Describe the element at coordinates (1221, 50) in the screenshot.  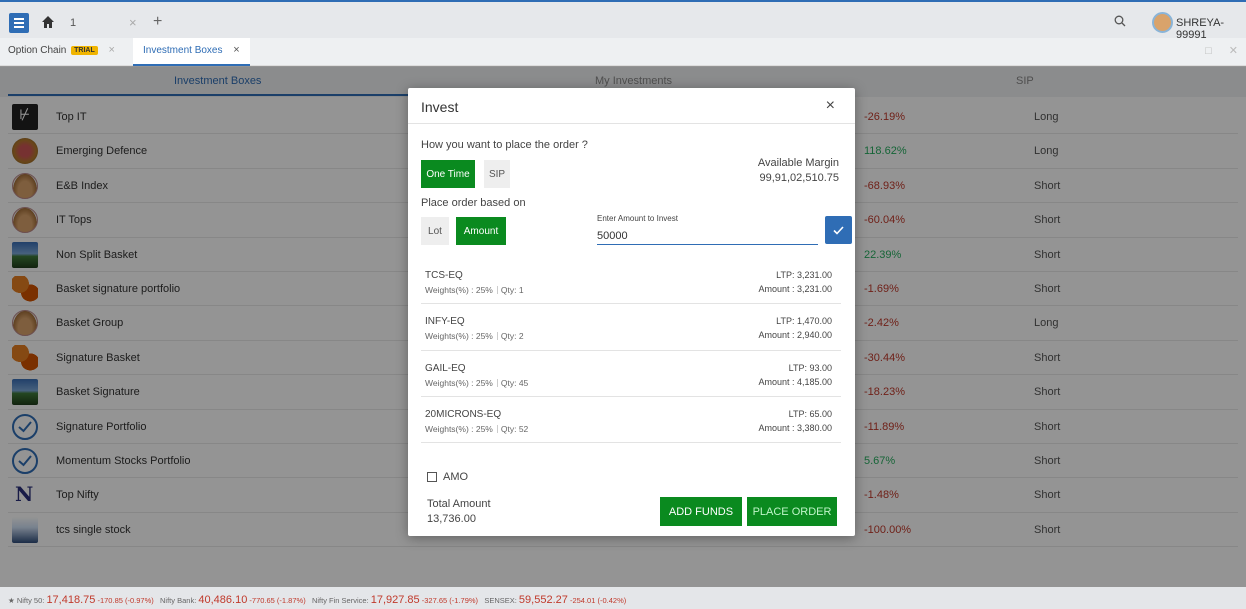
I see `window-controls: □ ✕` at that location.